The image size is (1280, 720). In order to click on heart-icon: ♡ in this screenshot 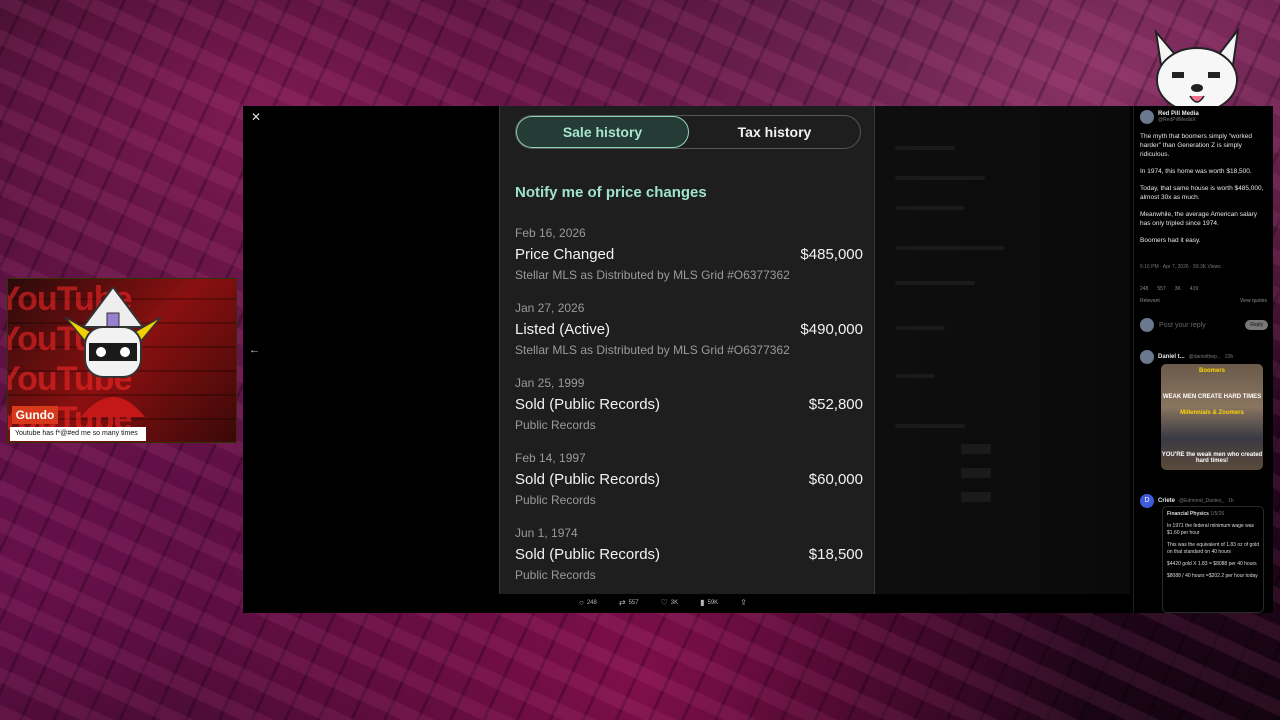, I will do `click(664, 602)`.